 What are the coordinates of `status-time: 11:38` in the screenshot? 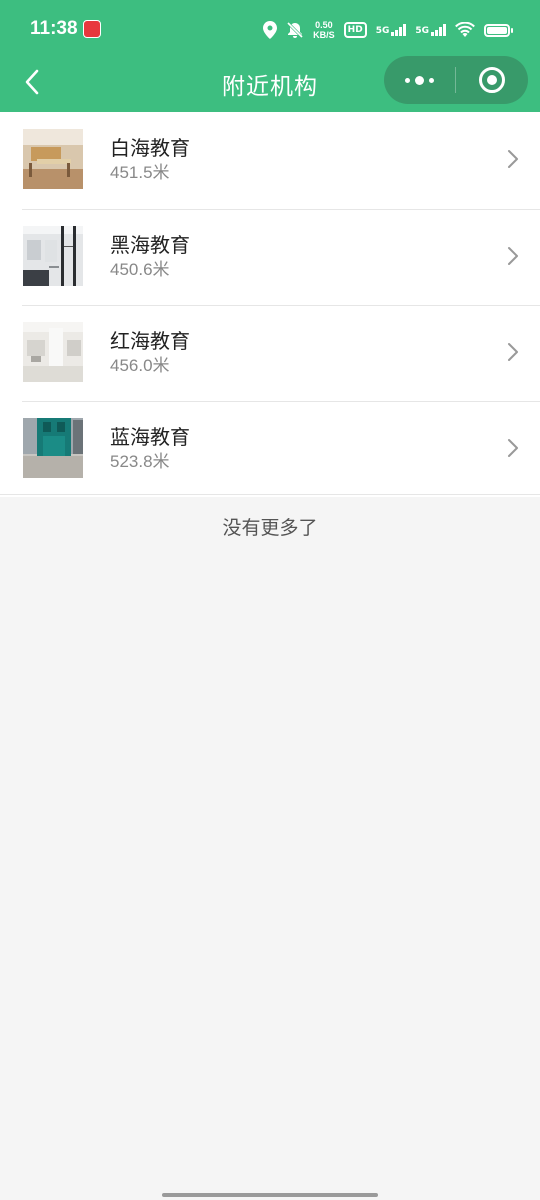 It's located at (54, 28).